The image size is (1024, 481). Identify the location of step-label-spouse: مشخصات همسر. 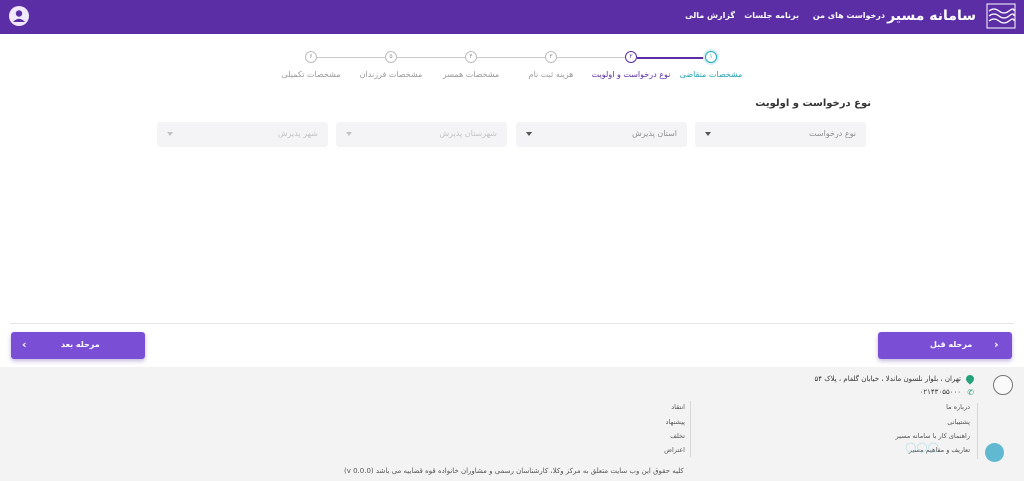
(471, 74).